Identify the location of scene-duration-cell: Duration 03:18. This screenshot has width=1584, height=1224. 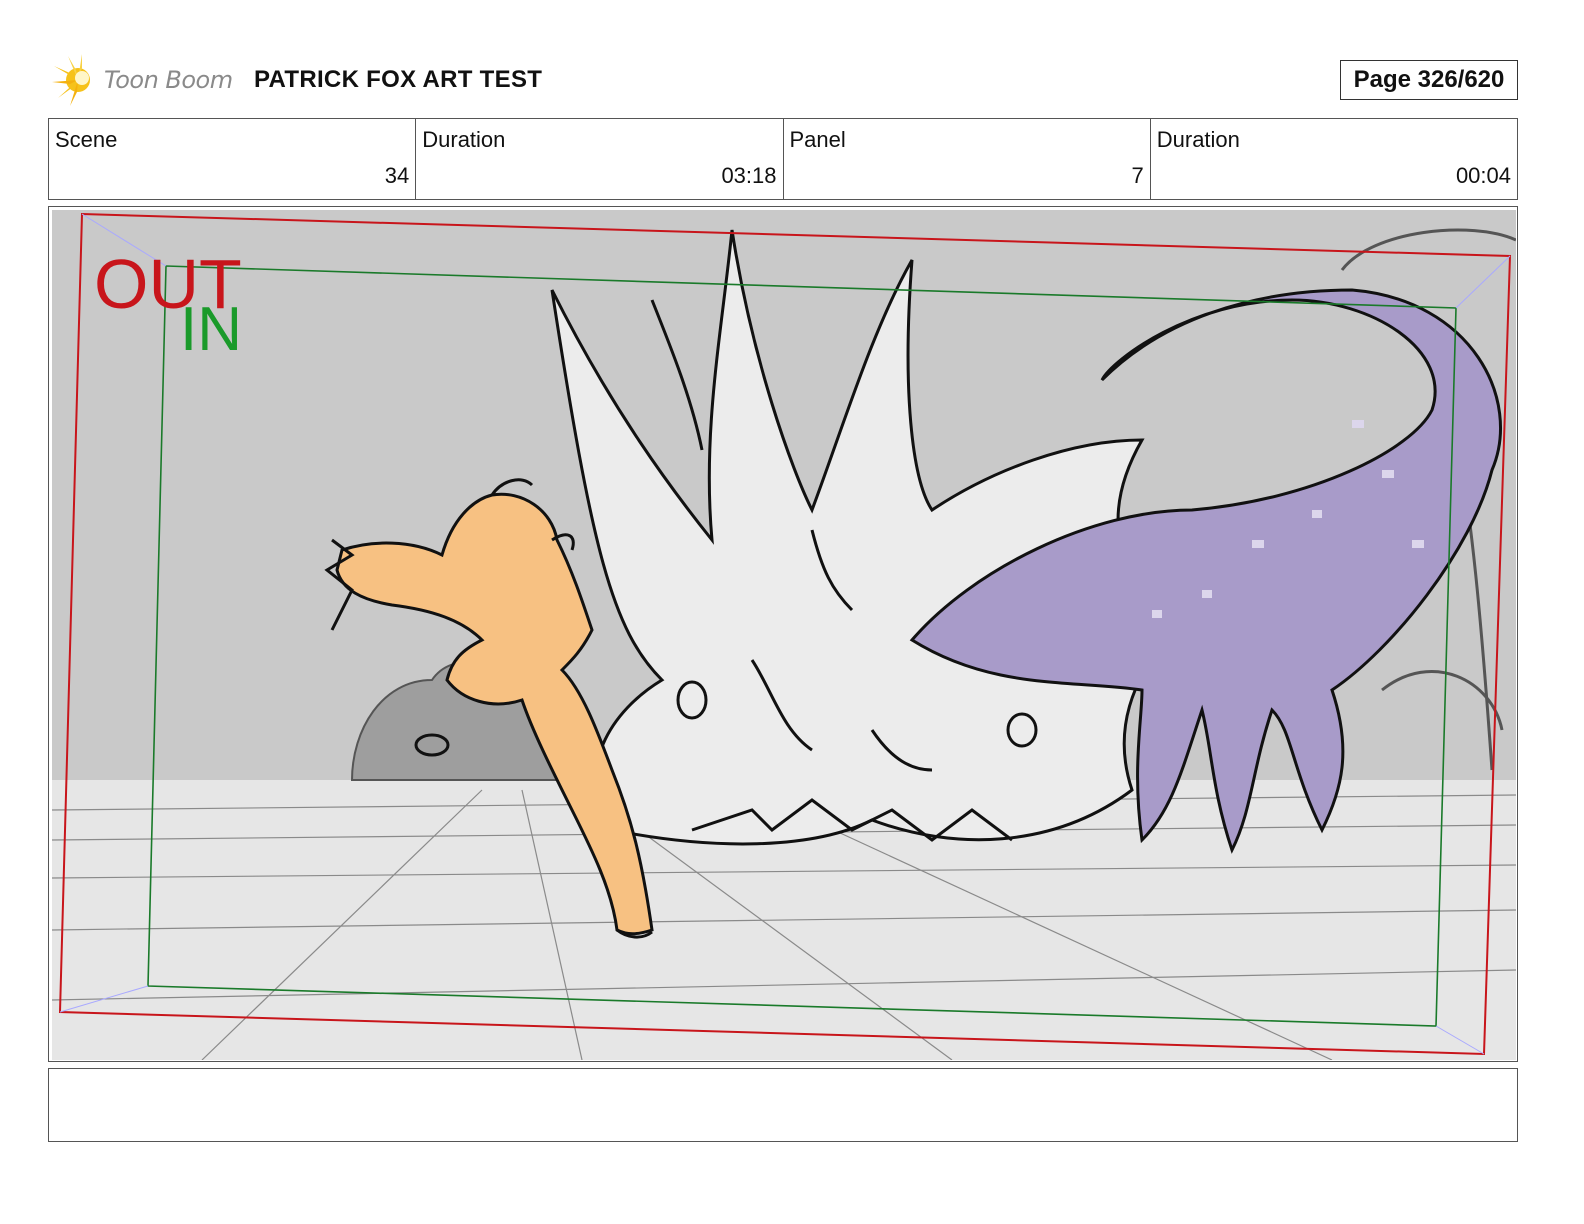
(600, 159).